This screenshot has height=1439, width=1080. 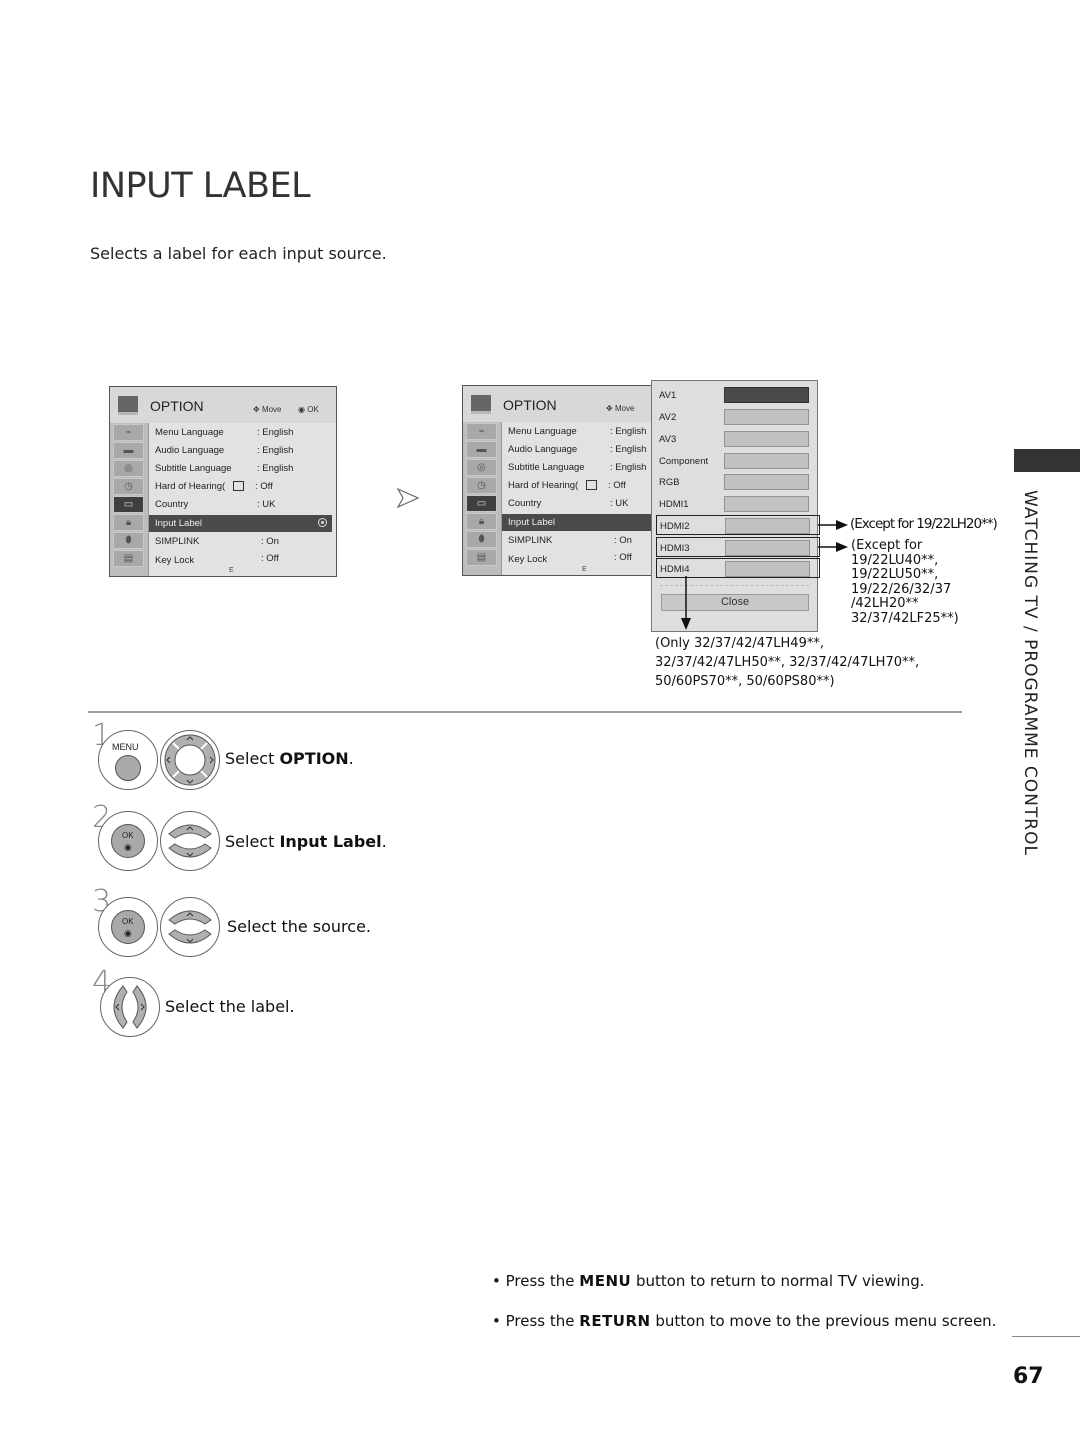 I want to click on source-row-hdmi4: HDMI4, so click(x=738, y=568).